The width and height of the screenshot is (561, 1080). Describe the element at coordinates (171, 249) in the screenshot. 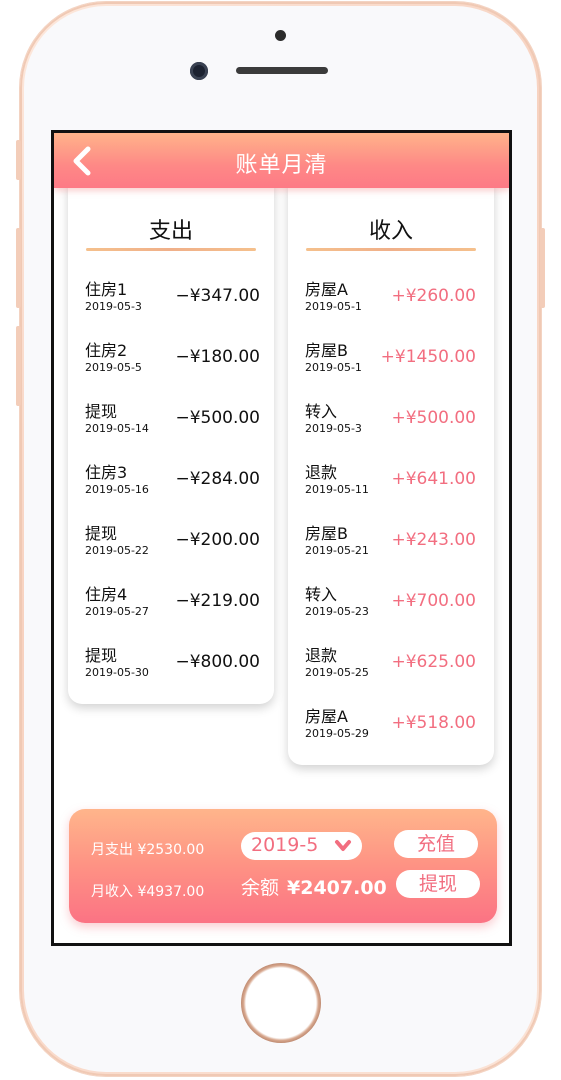

I see `expense-divider` at that location.